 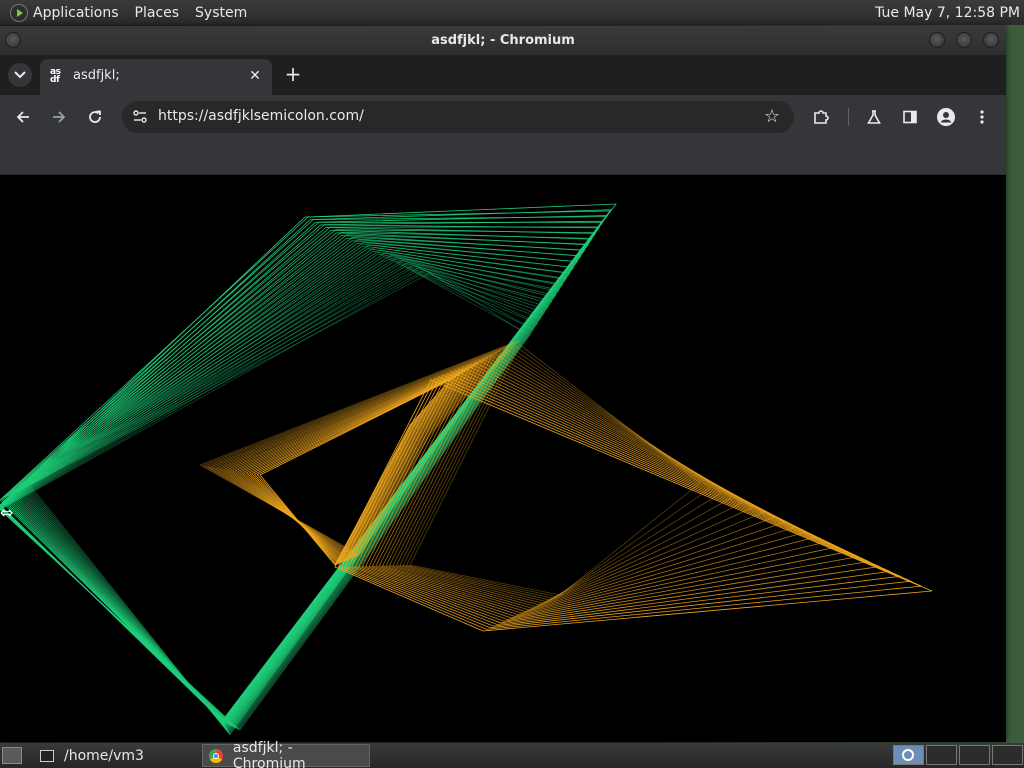 What do you see at coordinates (293, 74) in the screenshot?
I see `new-tab-button: +` at bounding box center [293, 74].